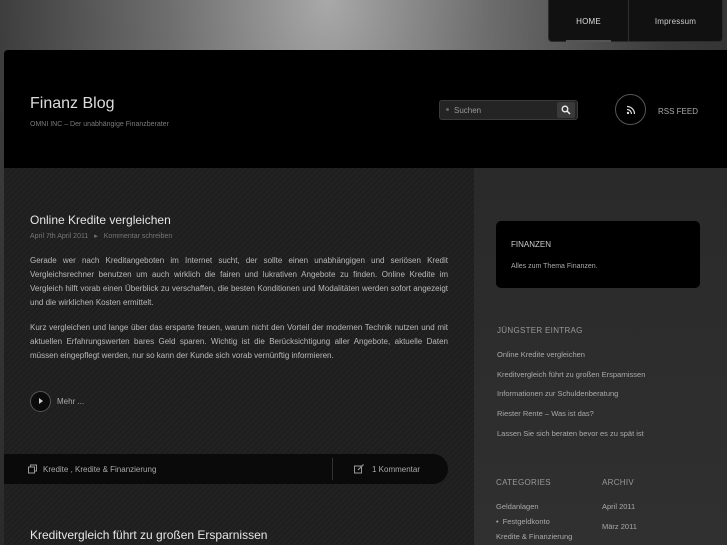 The image size is (727, 545). Describe the element at coordinates (534, 509) in the screenshot. I see `category-link: Geldanlagen` at that location.